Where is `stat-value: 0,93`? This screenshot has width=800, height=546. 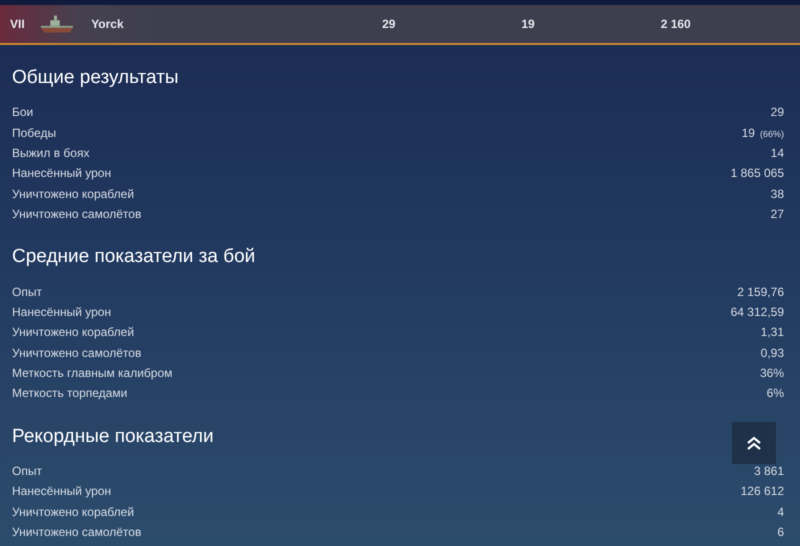
stat-value: 0,93 is located at coordinates (772, 353).